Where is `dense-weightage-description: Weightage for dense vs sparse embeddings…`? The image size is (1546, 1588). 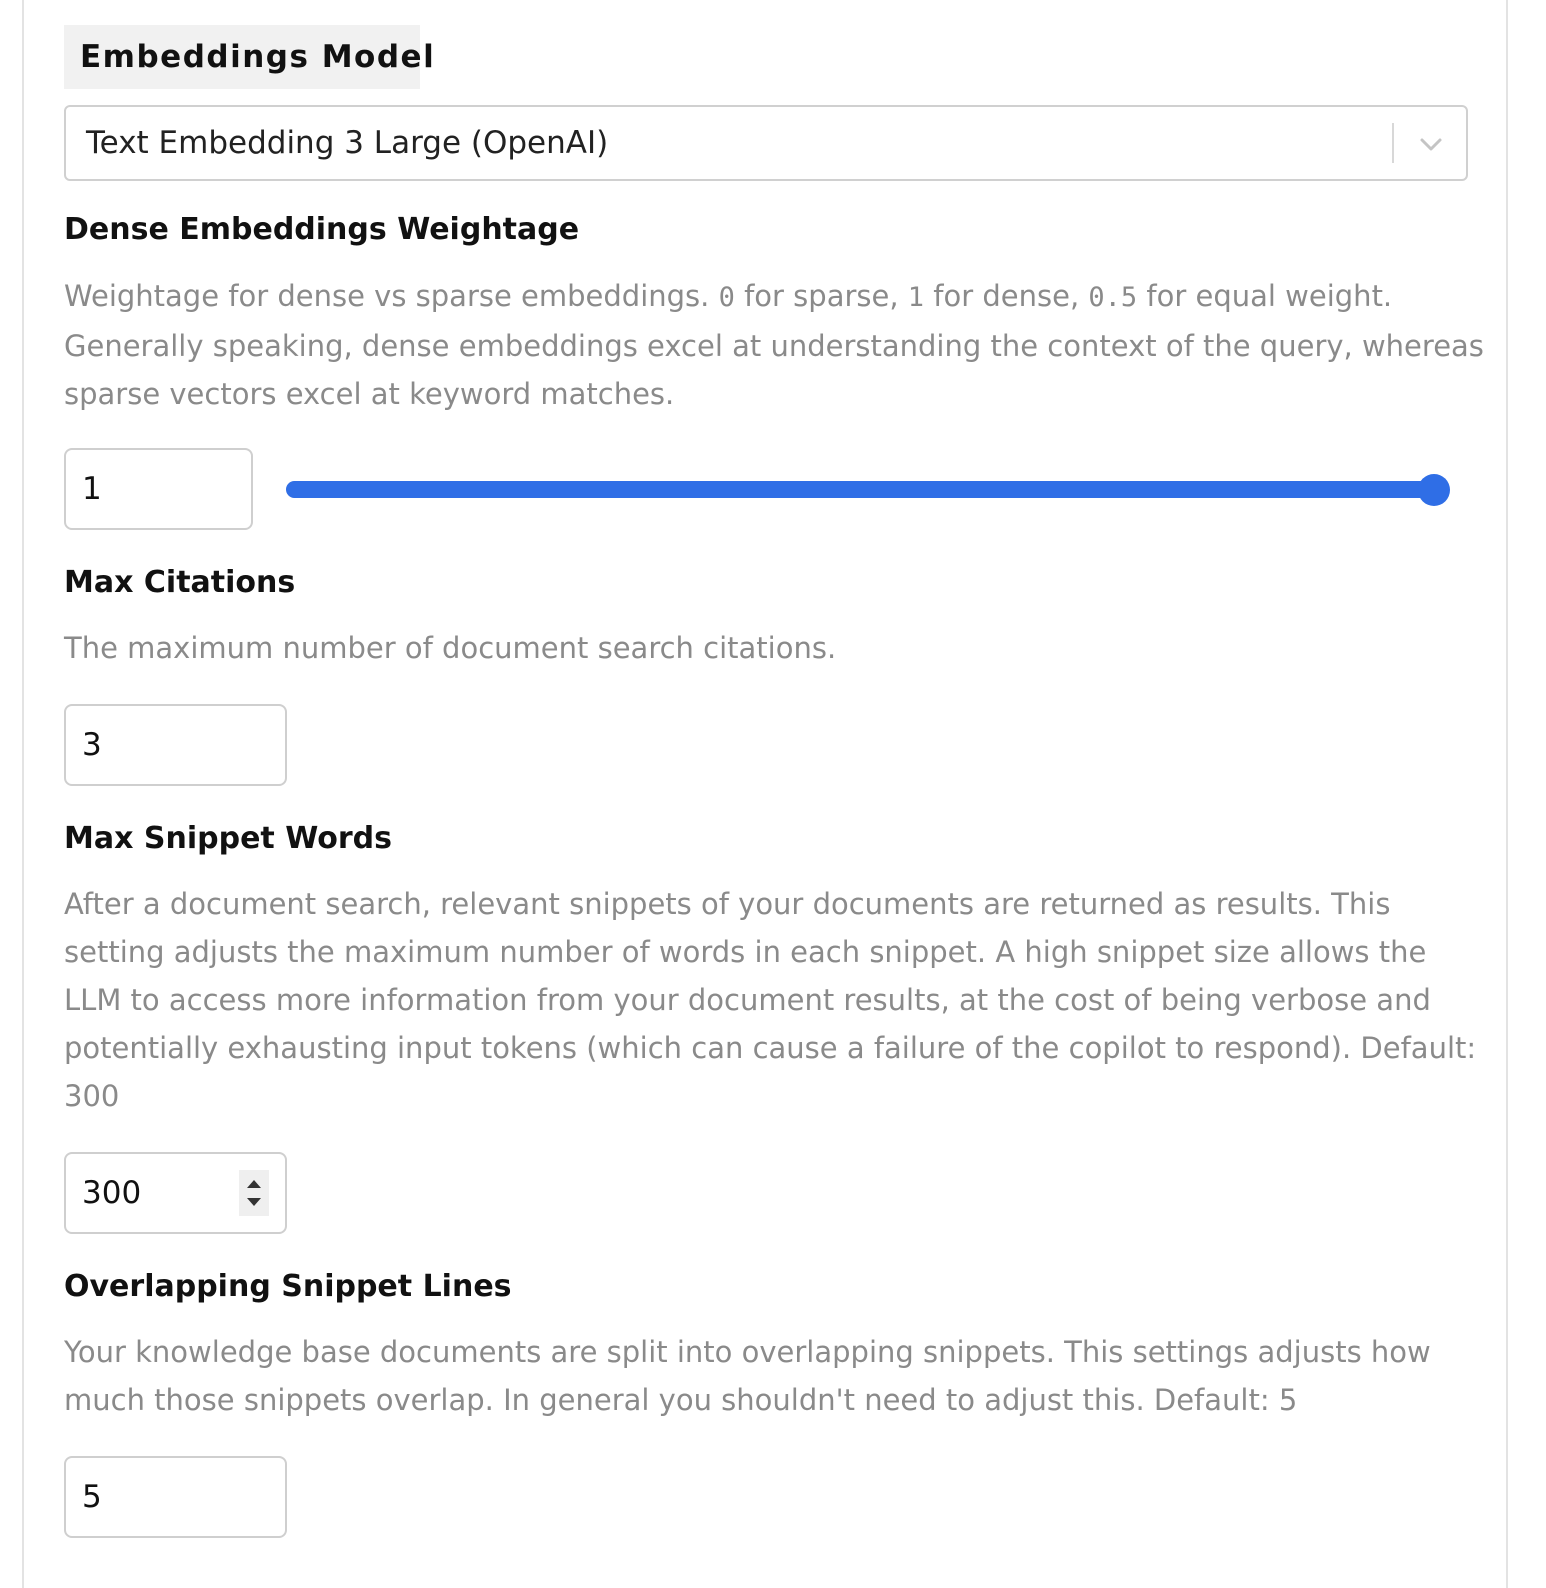 dense-weightage-description: Weightage for dense vs sparse embeddings… is located at coordinates (774, 345).